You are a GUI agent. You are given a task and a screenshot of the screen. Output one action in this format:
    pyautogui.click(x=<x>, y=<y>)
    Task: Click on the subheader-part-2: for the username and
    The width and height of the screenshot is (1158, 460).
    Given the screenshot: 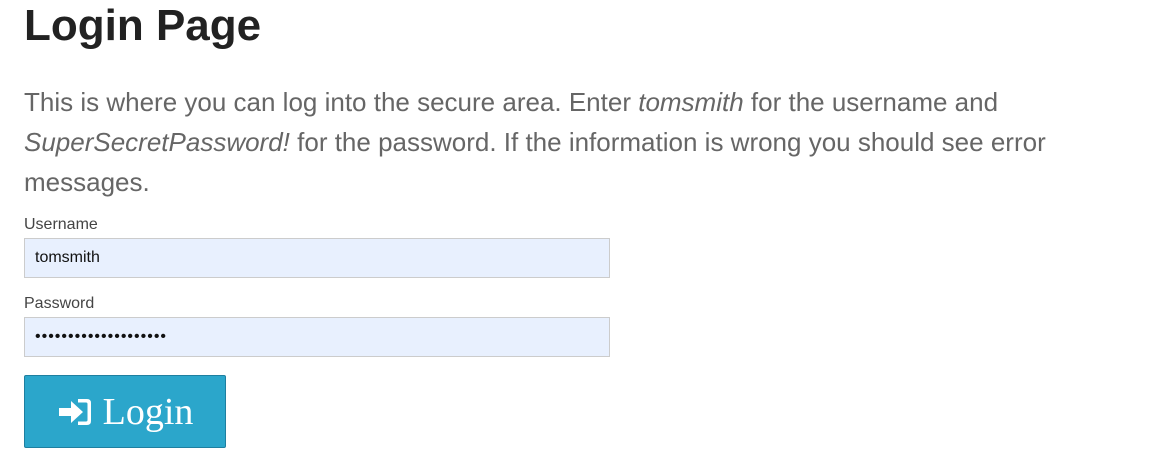 What is the action you would take?
    pyautogui.click(x=871, y=102)
    